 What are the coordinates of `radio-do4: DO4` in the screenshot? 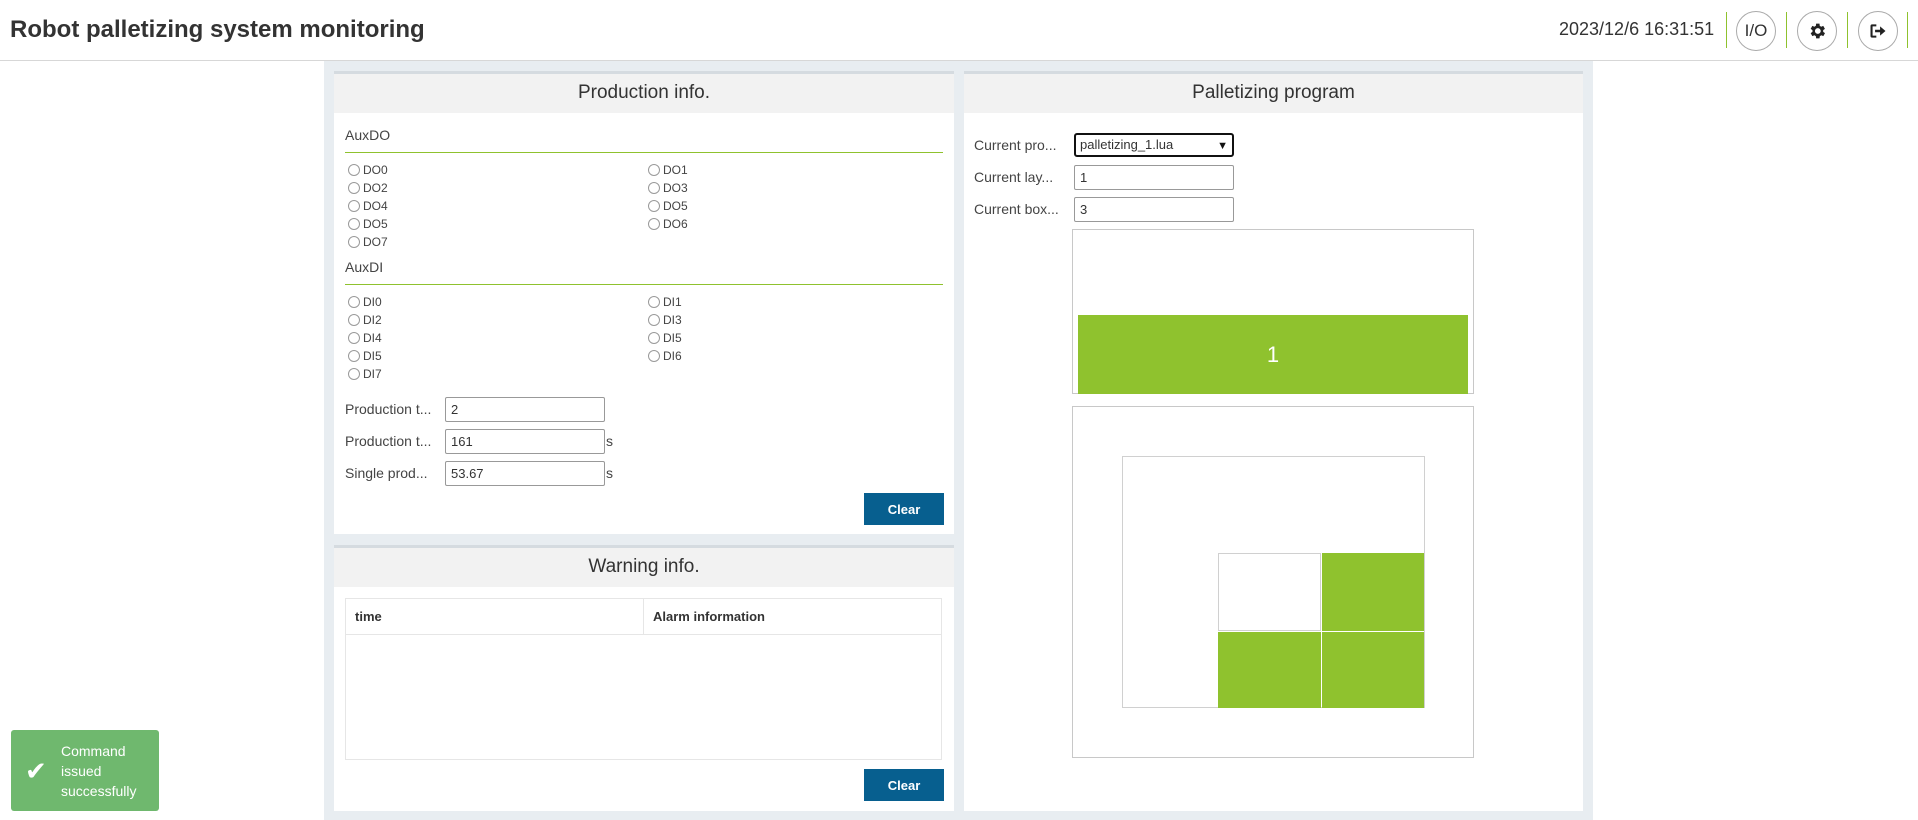 It's located at (368, 206).